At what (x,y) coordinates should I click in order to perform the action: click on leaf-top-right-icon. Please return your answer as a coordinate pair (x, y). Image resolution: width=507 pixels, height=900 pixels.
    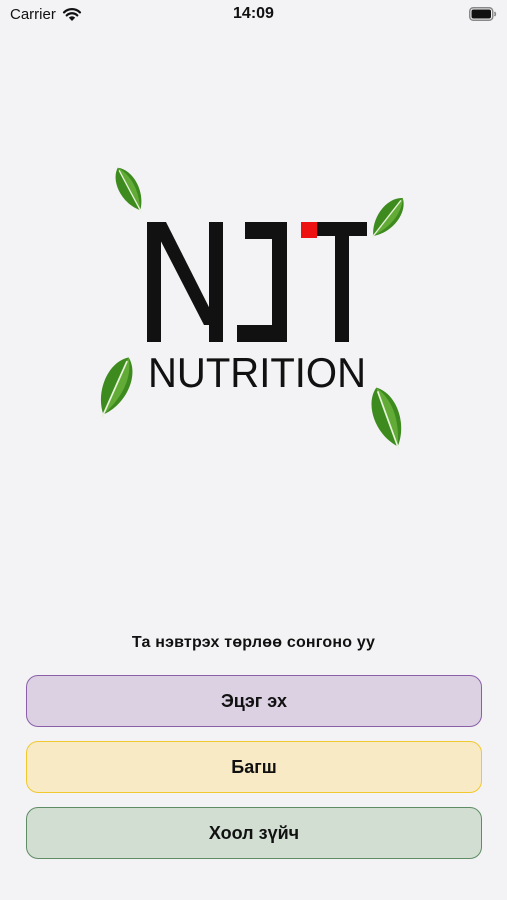
    Looking at the image, I should click on (387, 218).